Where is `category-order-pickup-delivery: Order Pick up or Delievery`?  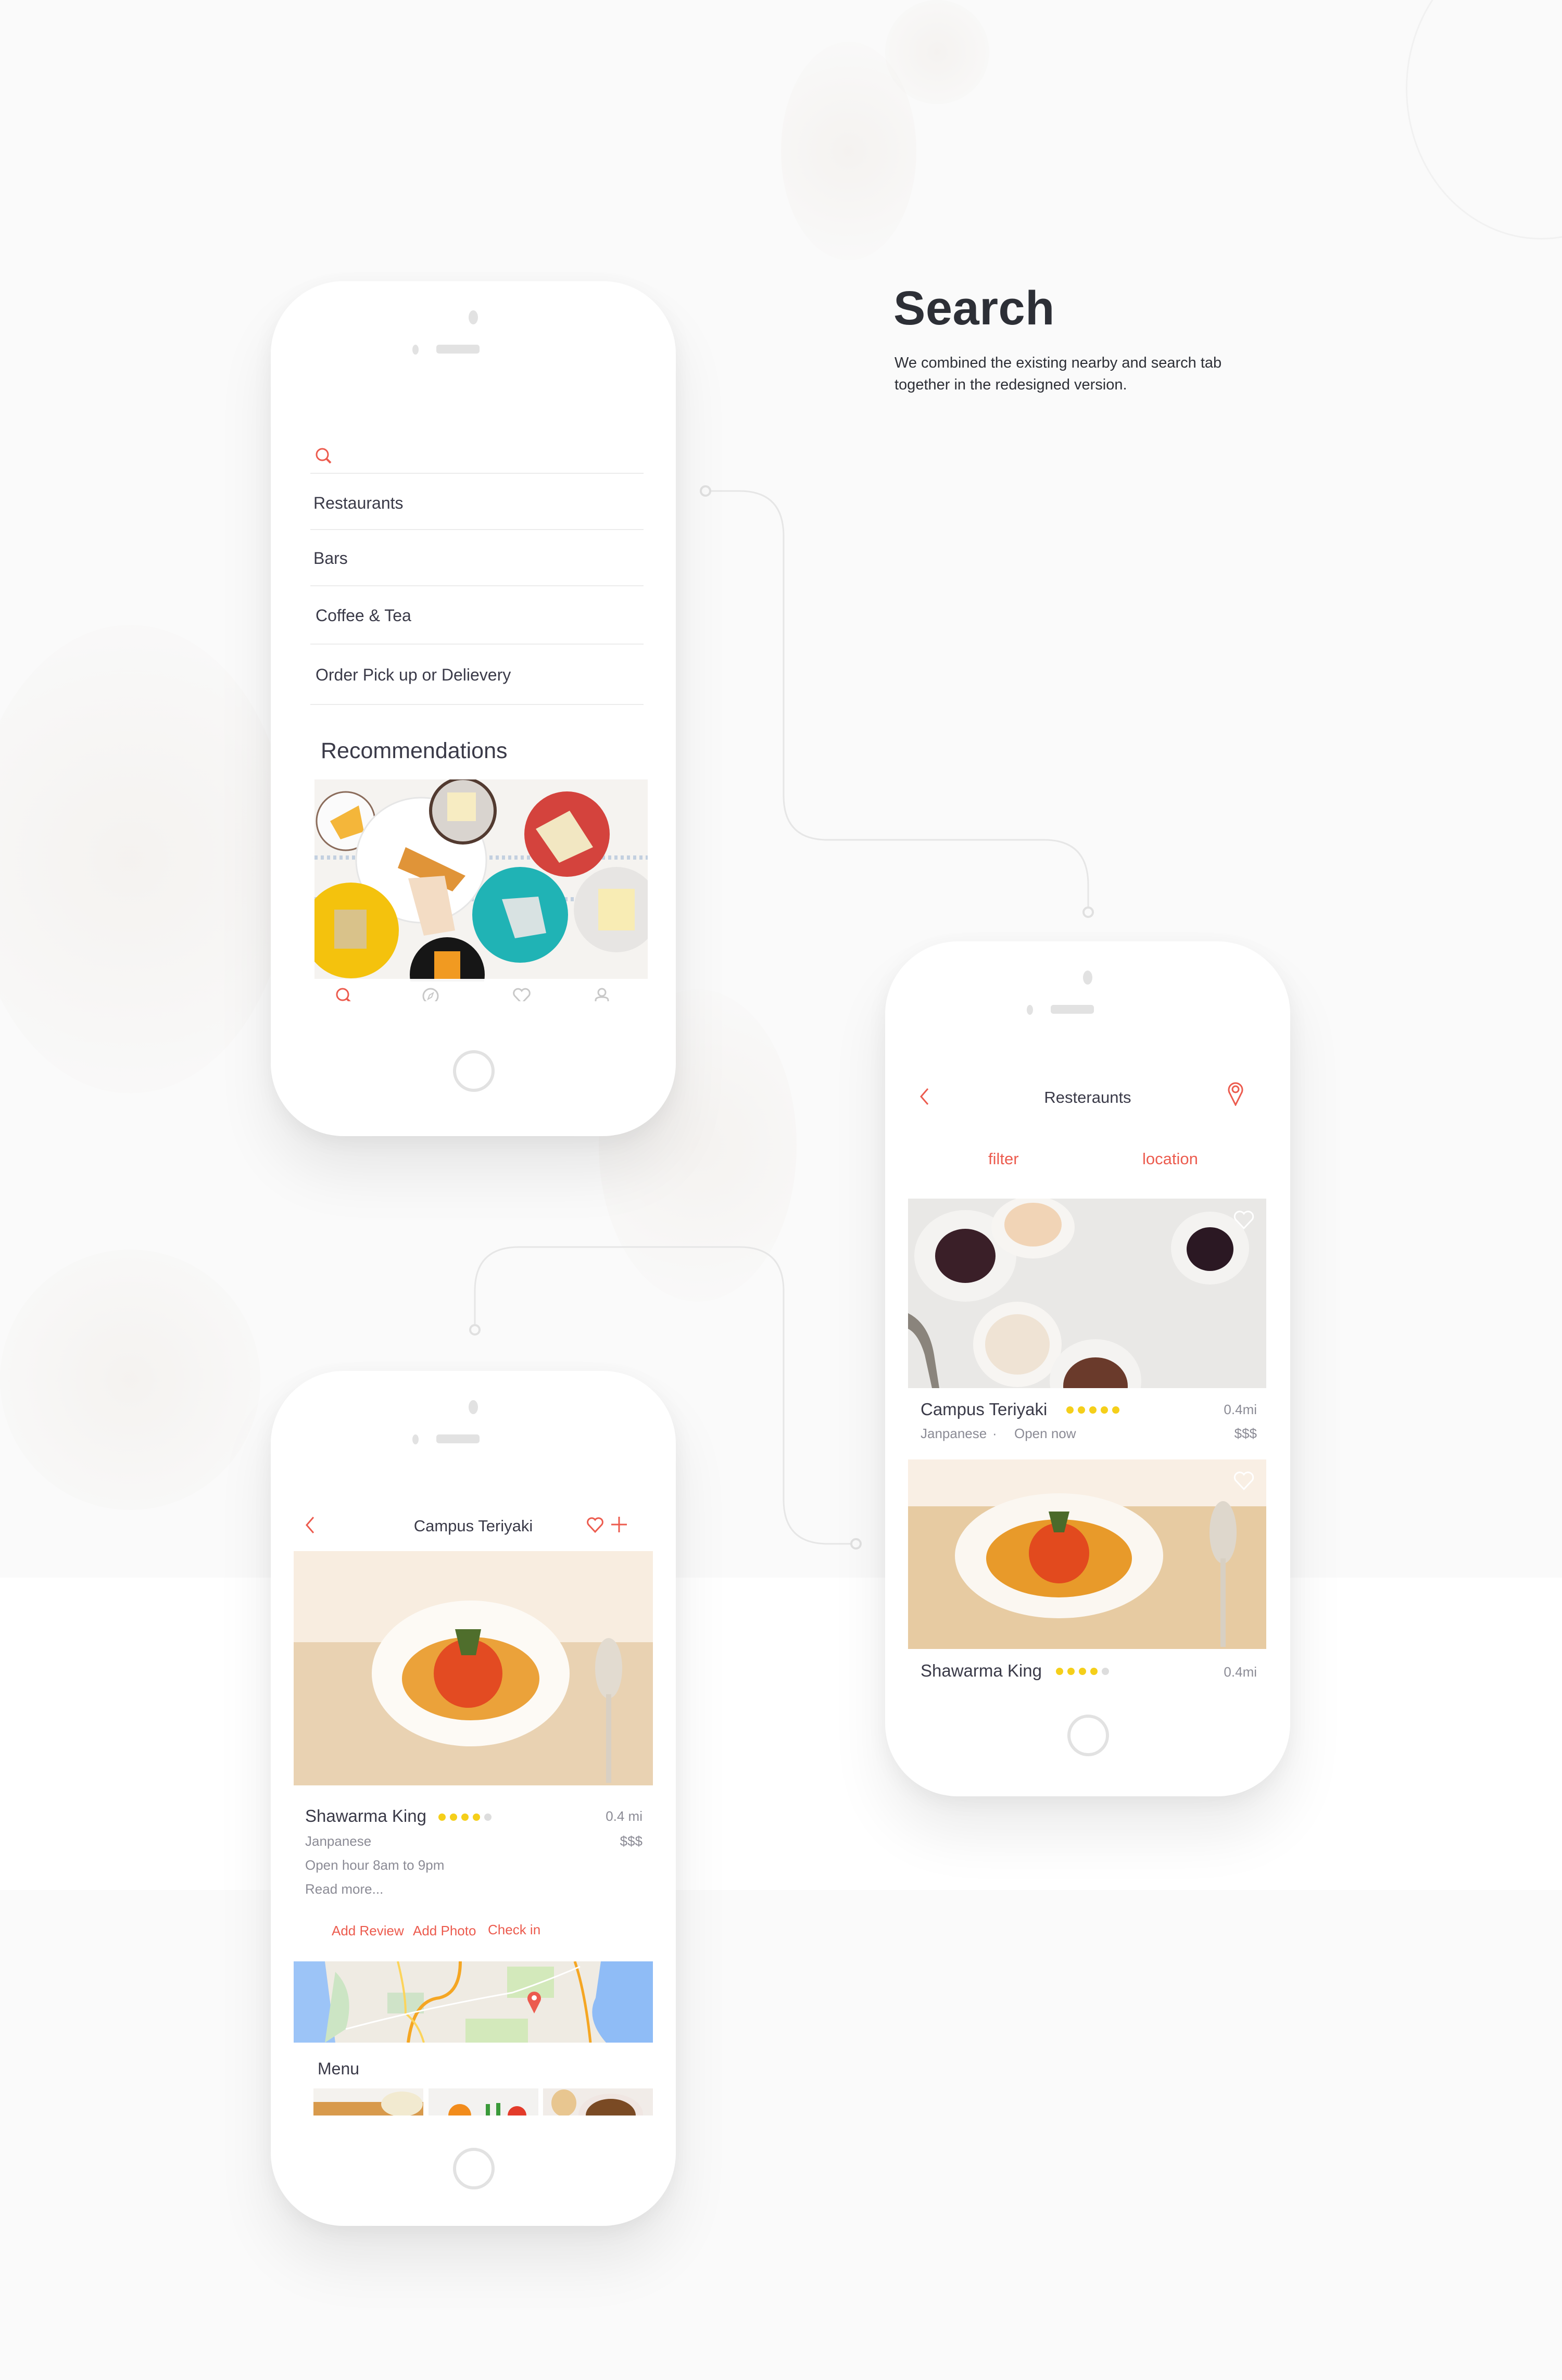 category-order-pickup-delivery: Order Pick up or Delievery is located at coordinates (477, 675).